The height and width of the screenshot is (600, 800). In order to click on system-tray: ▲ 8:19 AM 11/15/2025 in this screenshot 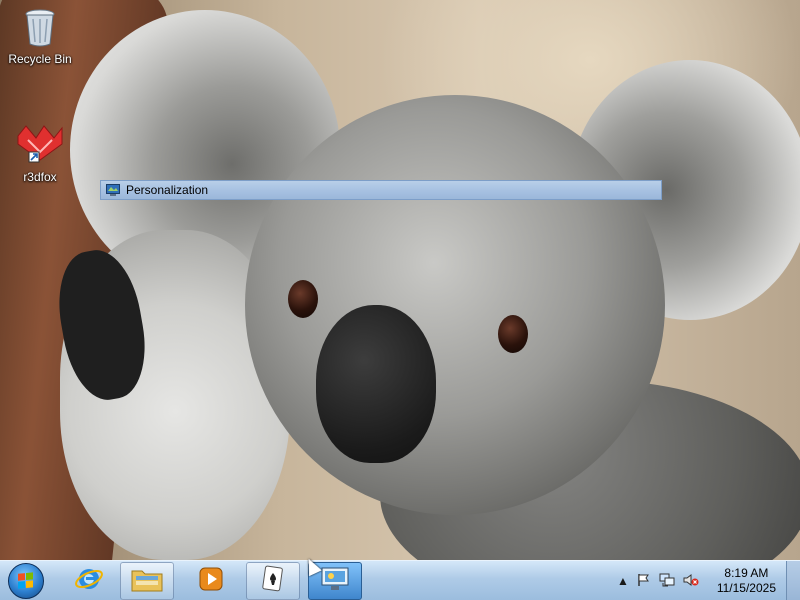, I will do `click(696, 580)`.